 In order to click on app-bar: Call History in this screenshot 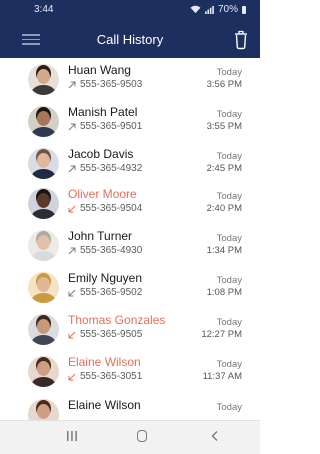, I will do `click(130, 40)`.